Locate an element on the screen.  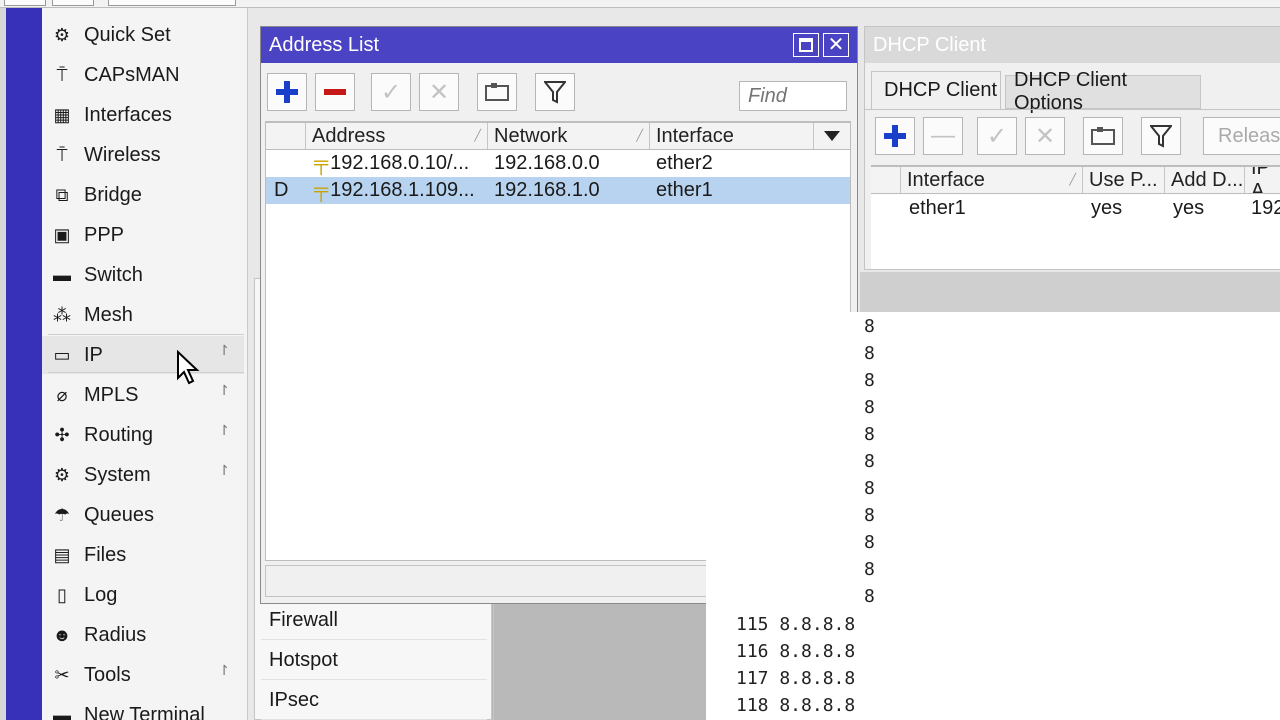
capsman-icon: ⍑ is located at coordinates (62, 74).